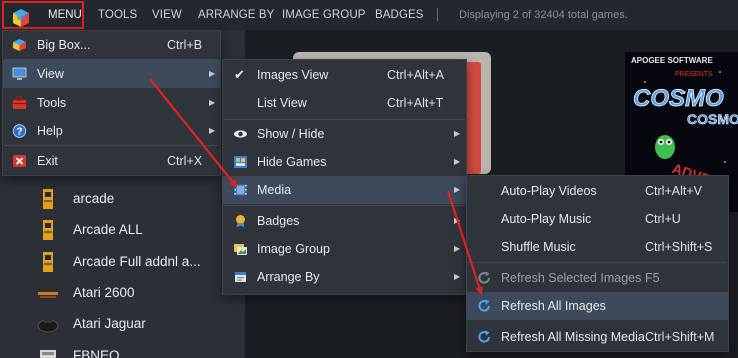 Image resolution: width=738 pixels, height=358 pixels. I want to click on annotation-arrow-view-to-media, so click(193, 133).